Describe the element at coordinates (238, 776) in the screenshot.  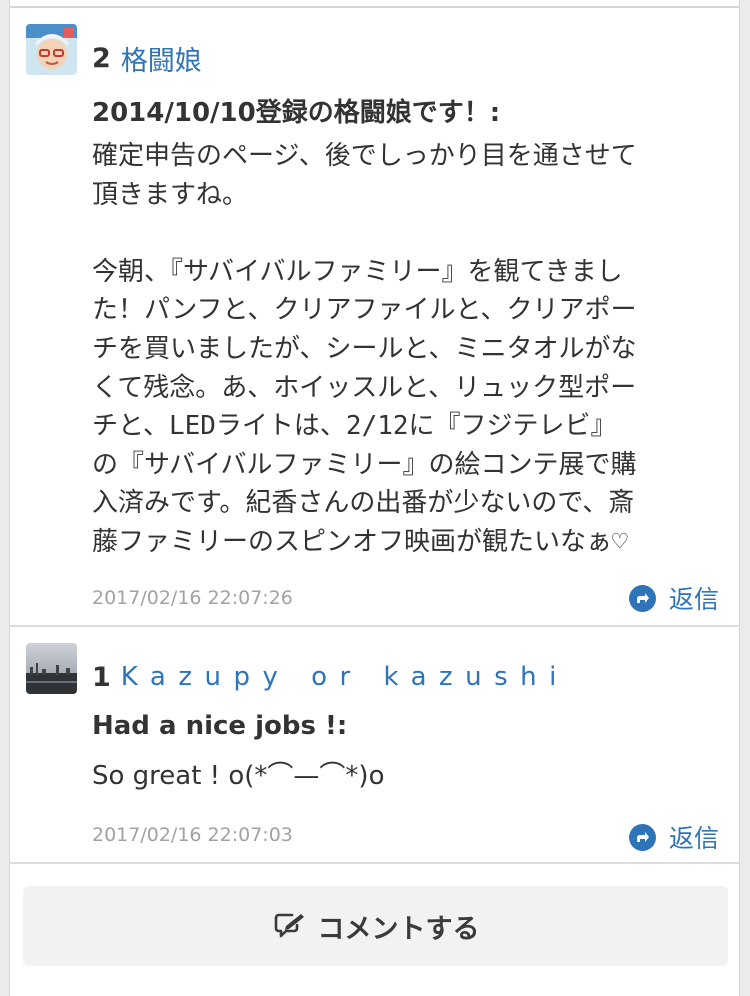
I see `comment-body: So great ! o(*⌒—⌒*)o` at that location.